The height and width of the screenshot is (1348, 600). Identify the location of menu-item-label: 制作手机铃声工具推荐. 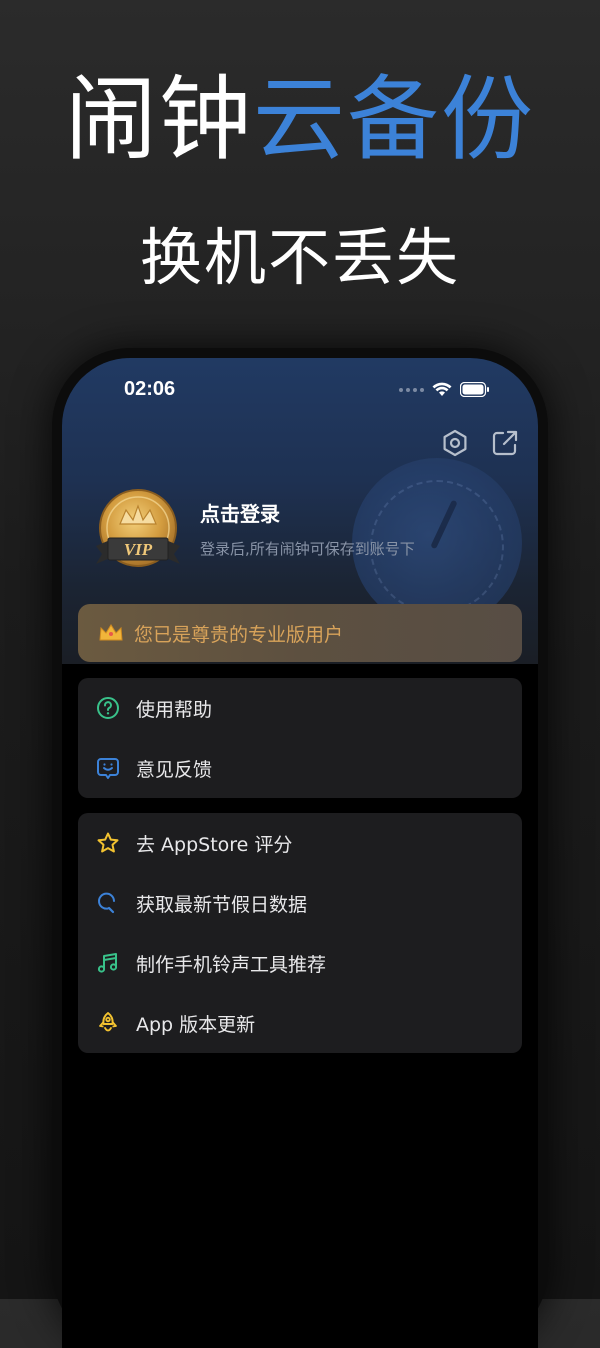
(231, 964).